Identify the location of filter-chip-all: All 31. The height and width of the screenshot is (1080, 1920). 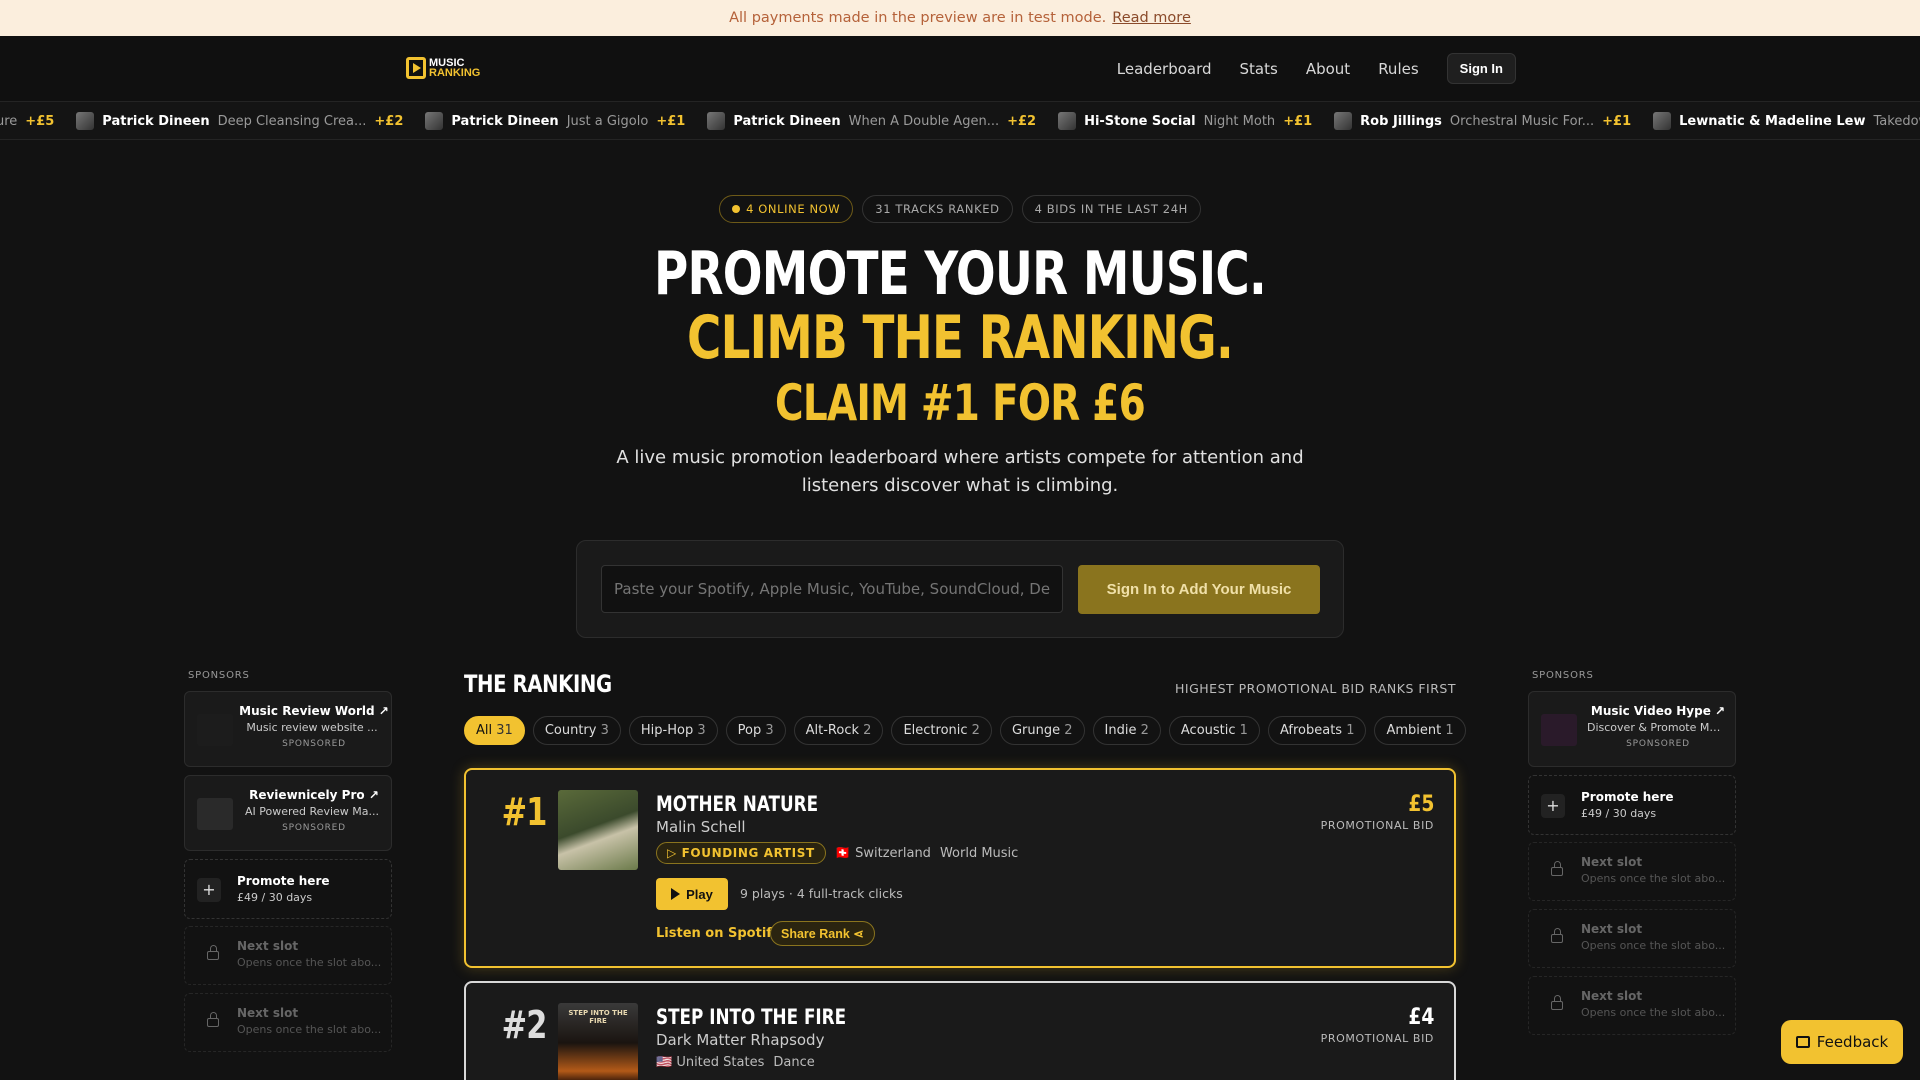
(494, 730).